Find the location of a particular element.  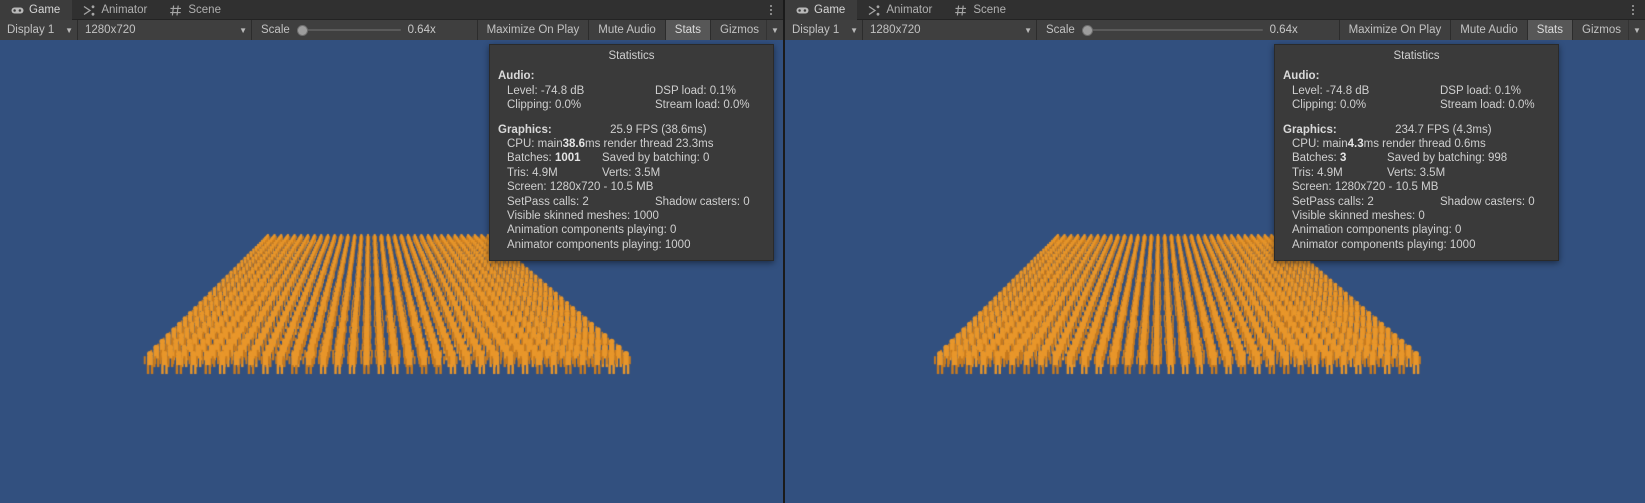

tab-scene-right: Scene is located at coordinates (981, 10).